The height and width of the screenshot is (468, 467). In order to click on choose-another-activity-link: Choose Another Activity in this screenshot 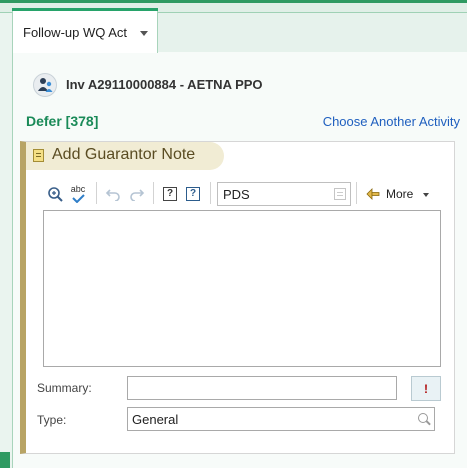, I will do `click(391, 121)`.